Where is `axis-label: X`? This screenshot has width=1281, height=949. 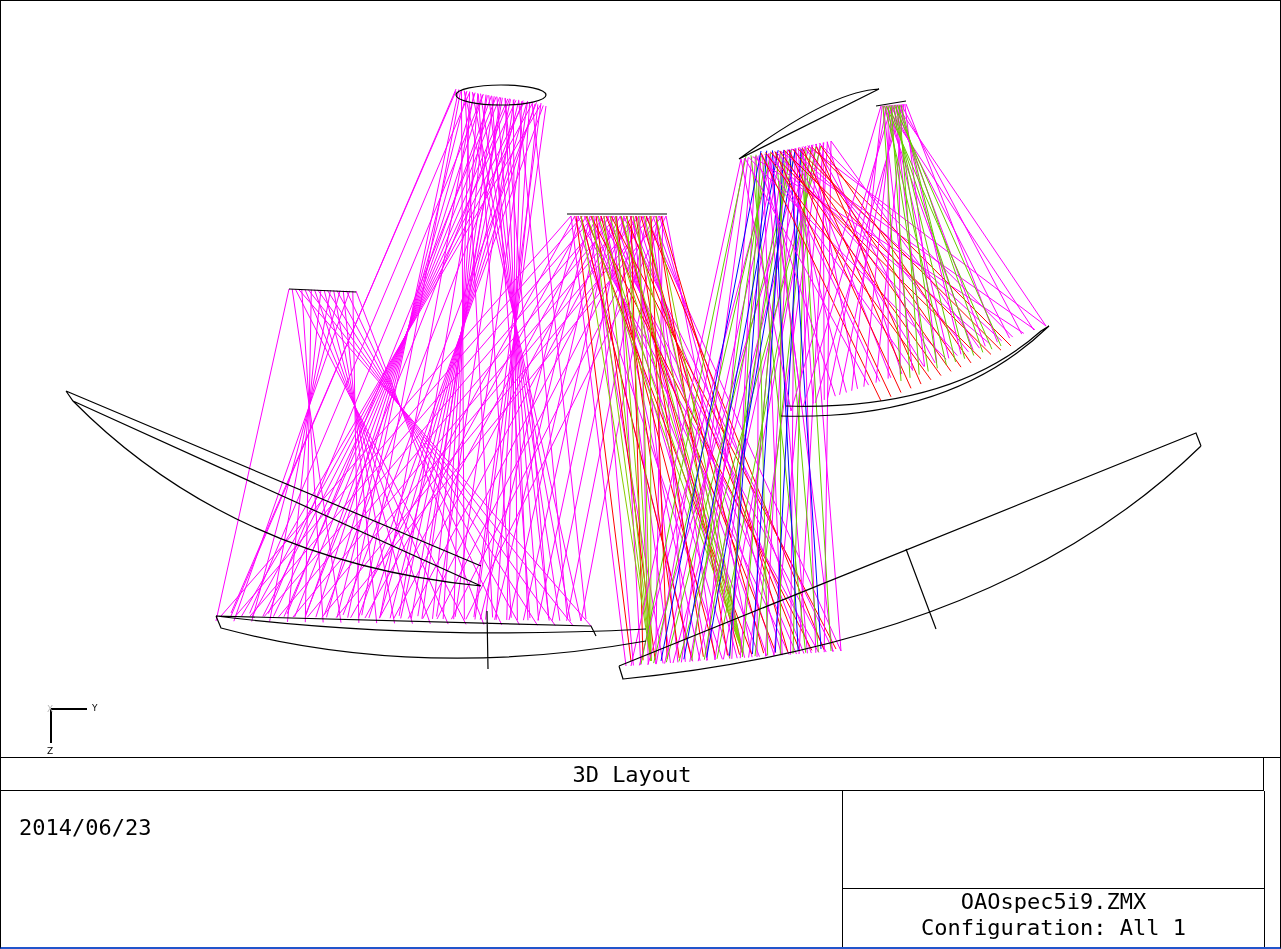 axis-label: X is located at coordinates (50, 709).